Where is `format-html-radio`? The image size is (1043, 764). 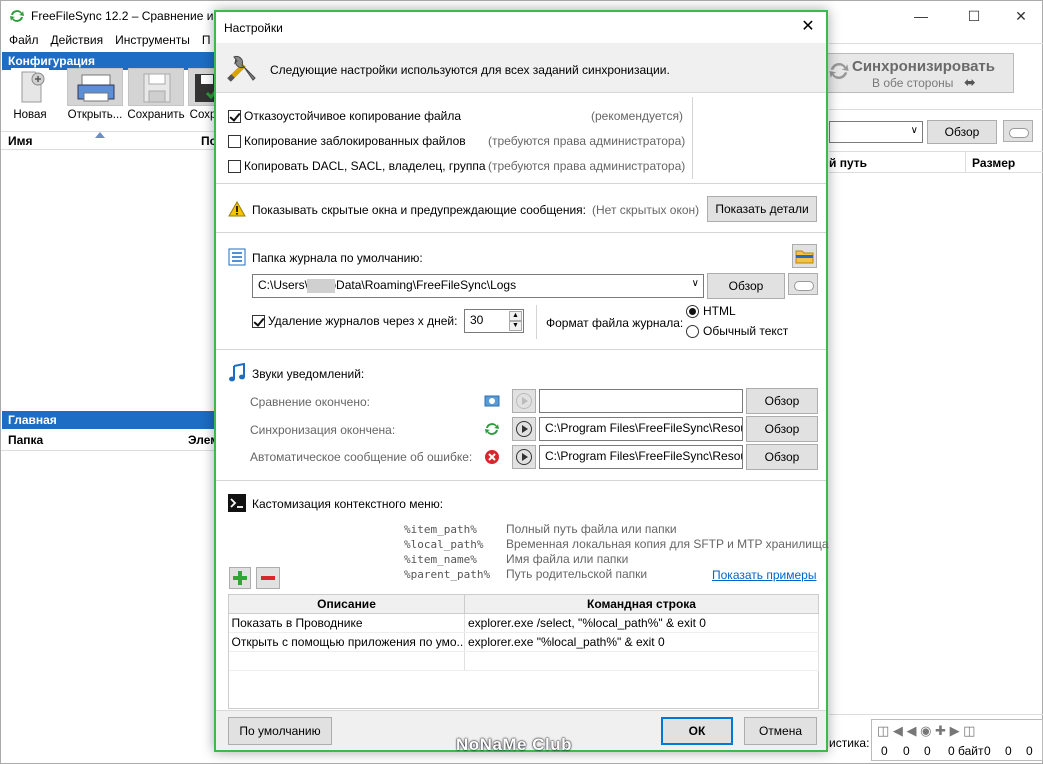
format-html-radio is located at coordinates (692, 311).